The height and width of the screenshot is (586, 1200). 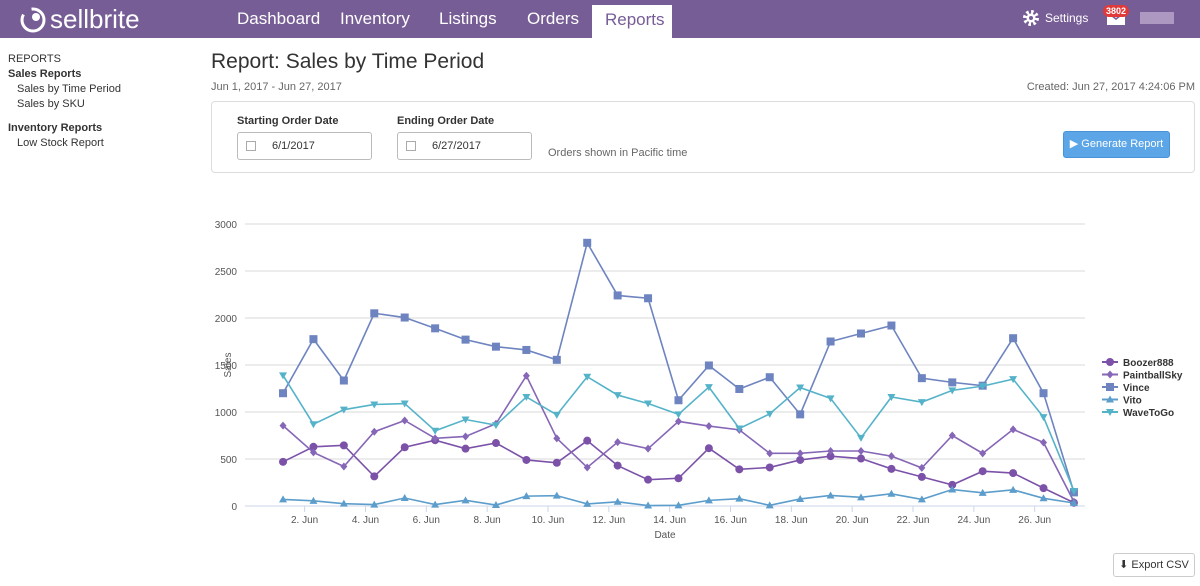 What do you see at coordinates (226, 225) in the screenshot?
I see `y-tick-label: 3000` at bounding box center [226, 225].